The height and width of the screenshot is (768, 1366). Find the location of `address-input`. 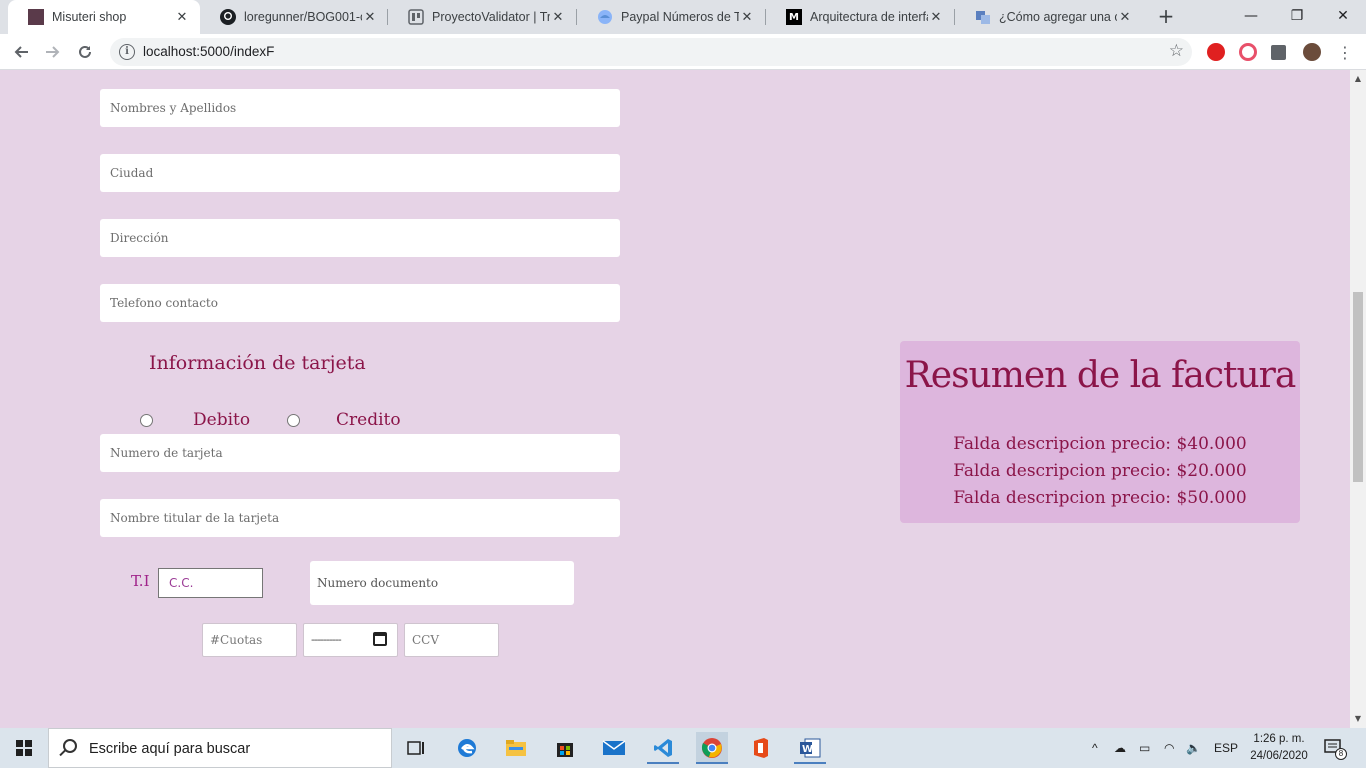

address-input is located at coordinates (360, 238).